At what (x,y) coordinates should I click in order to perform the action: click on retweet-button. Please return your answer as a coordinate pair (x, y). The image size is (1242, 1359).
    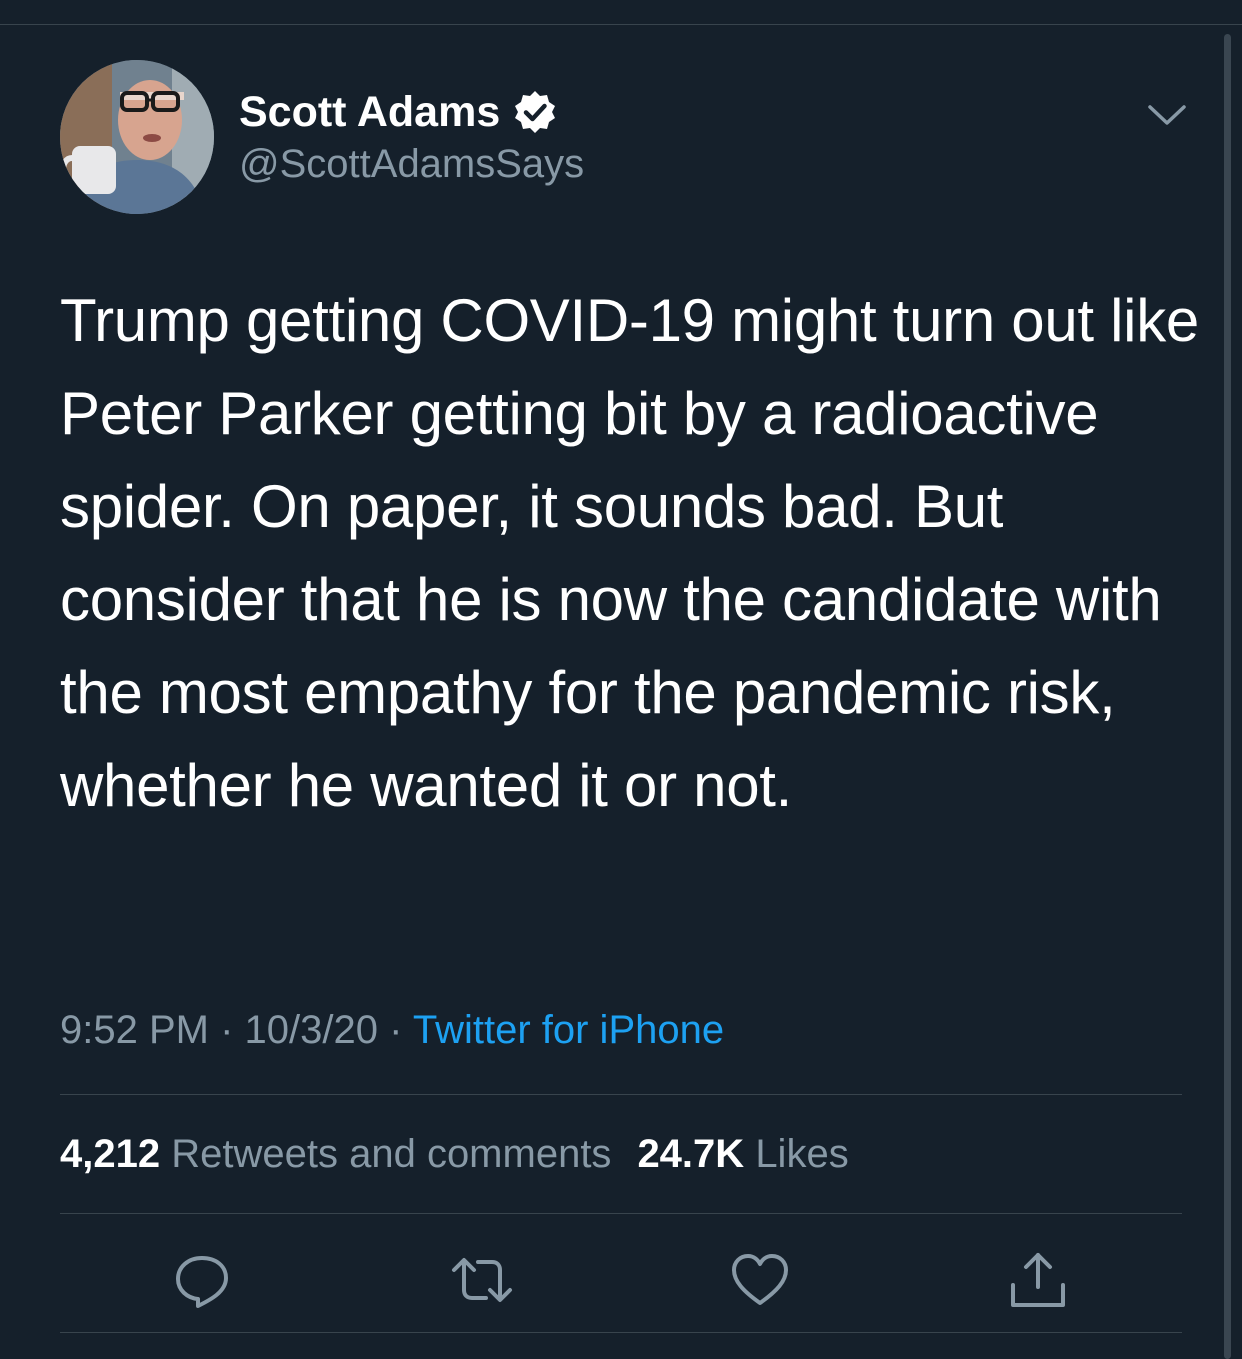
    Looking at the image, I should click on (482, 1280).